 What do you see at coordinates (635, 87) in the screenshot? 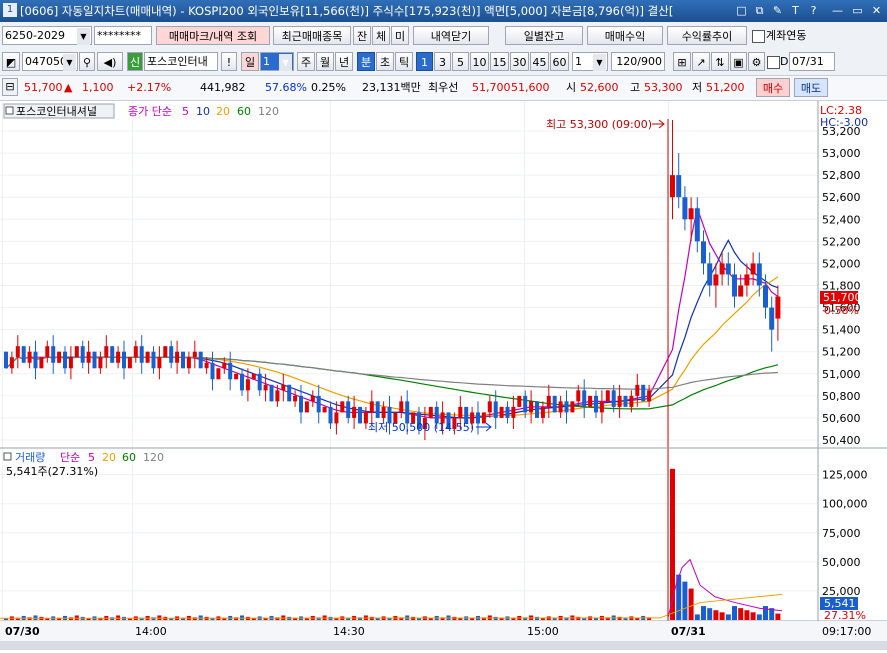
I see `high-label: 고` at bounding box center [635, 87].